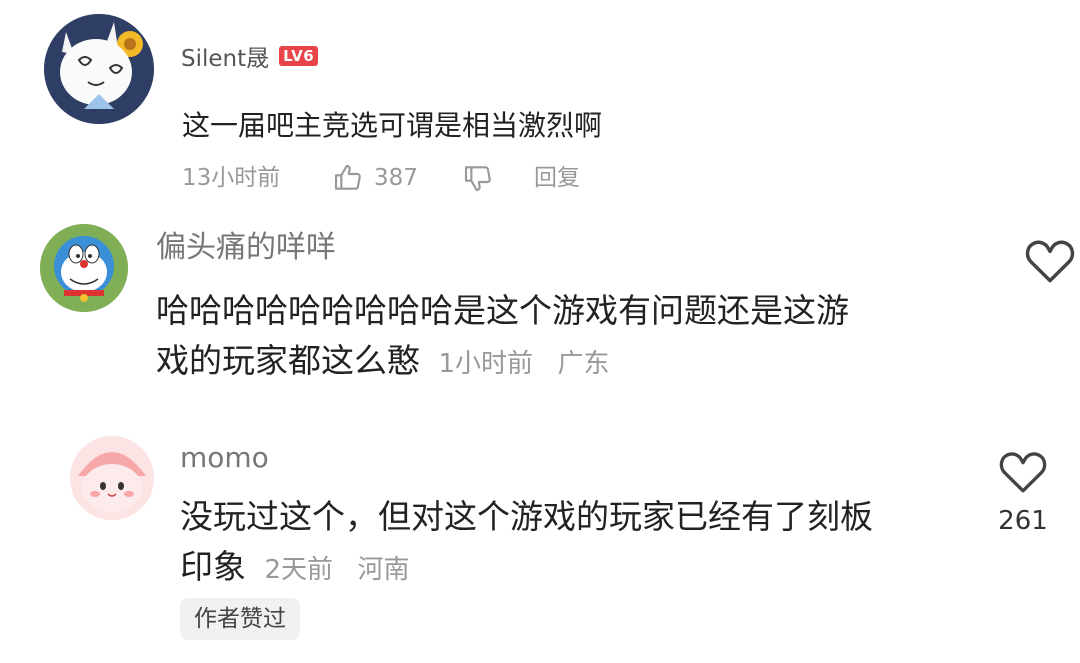  Describe the element at coordinates (526, 516) in the screenshot. I see `comment-text-line: 没玩过这个，但对这个游戏的玩家已经有了刻板` at that location.